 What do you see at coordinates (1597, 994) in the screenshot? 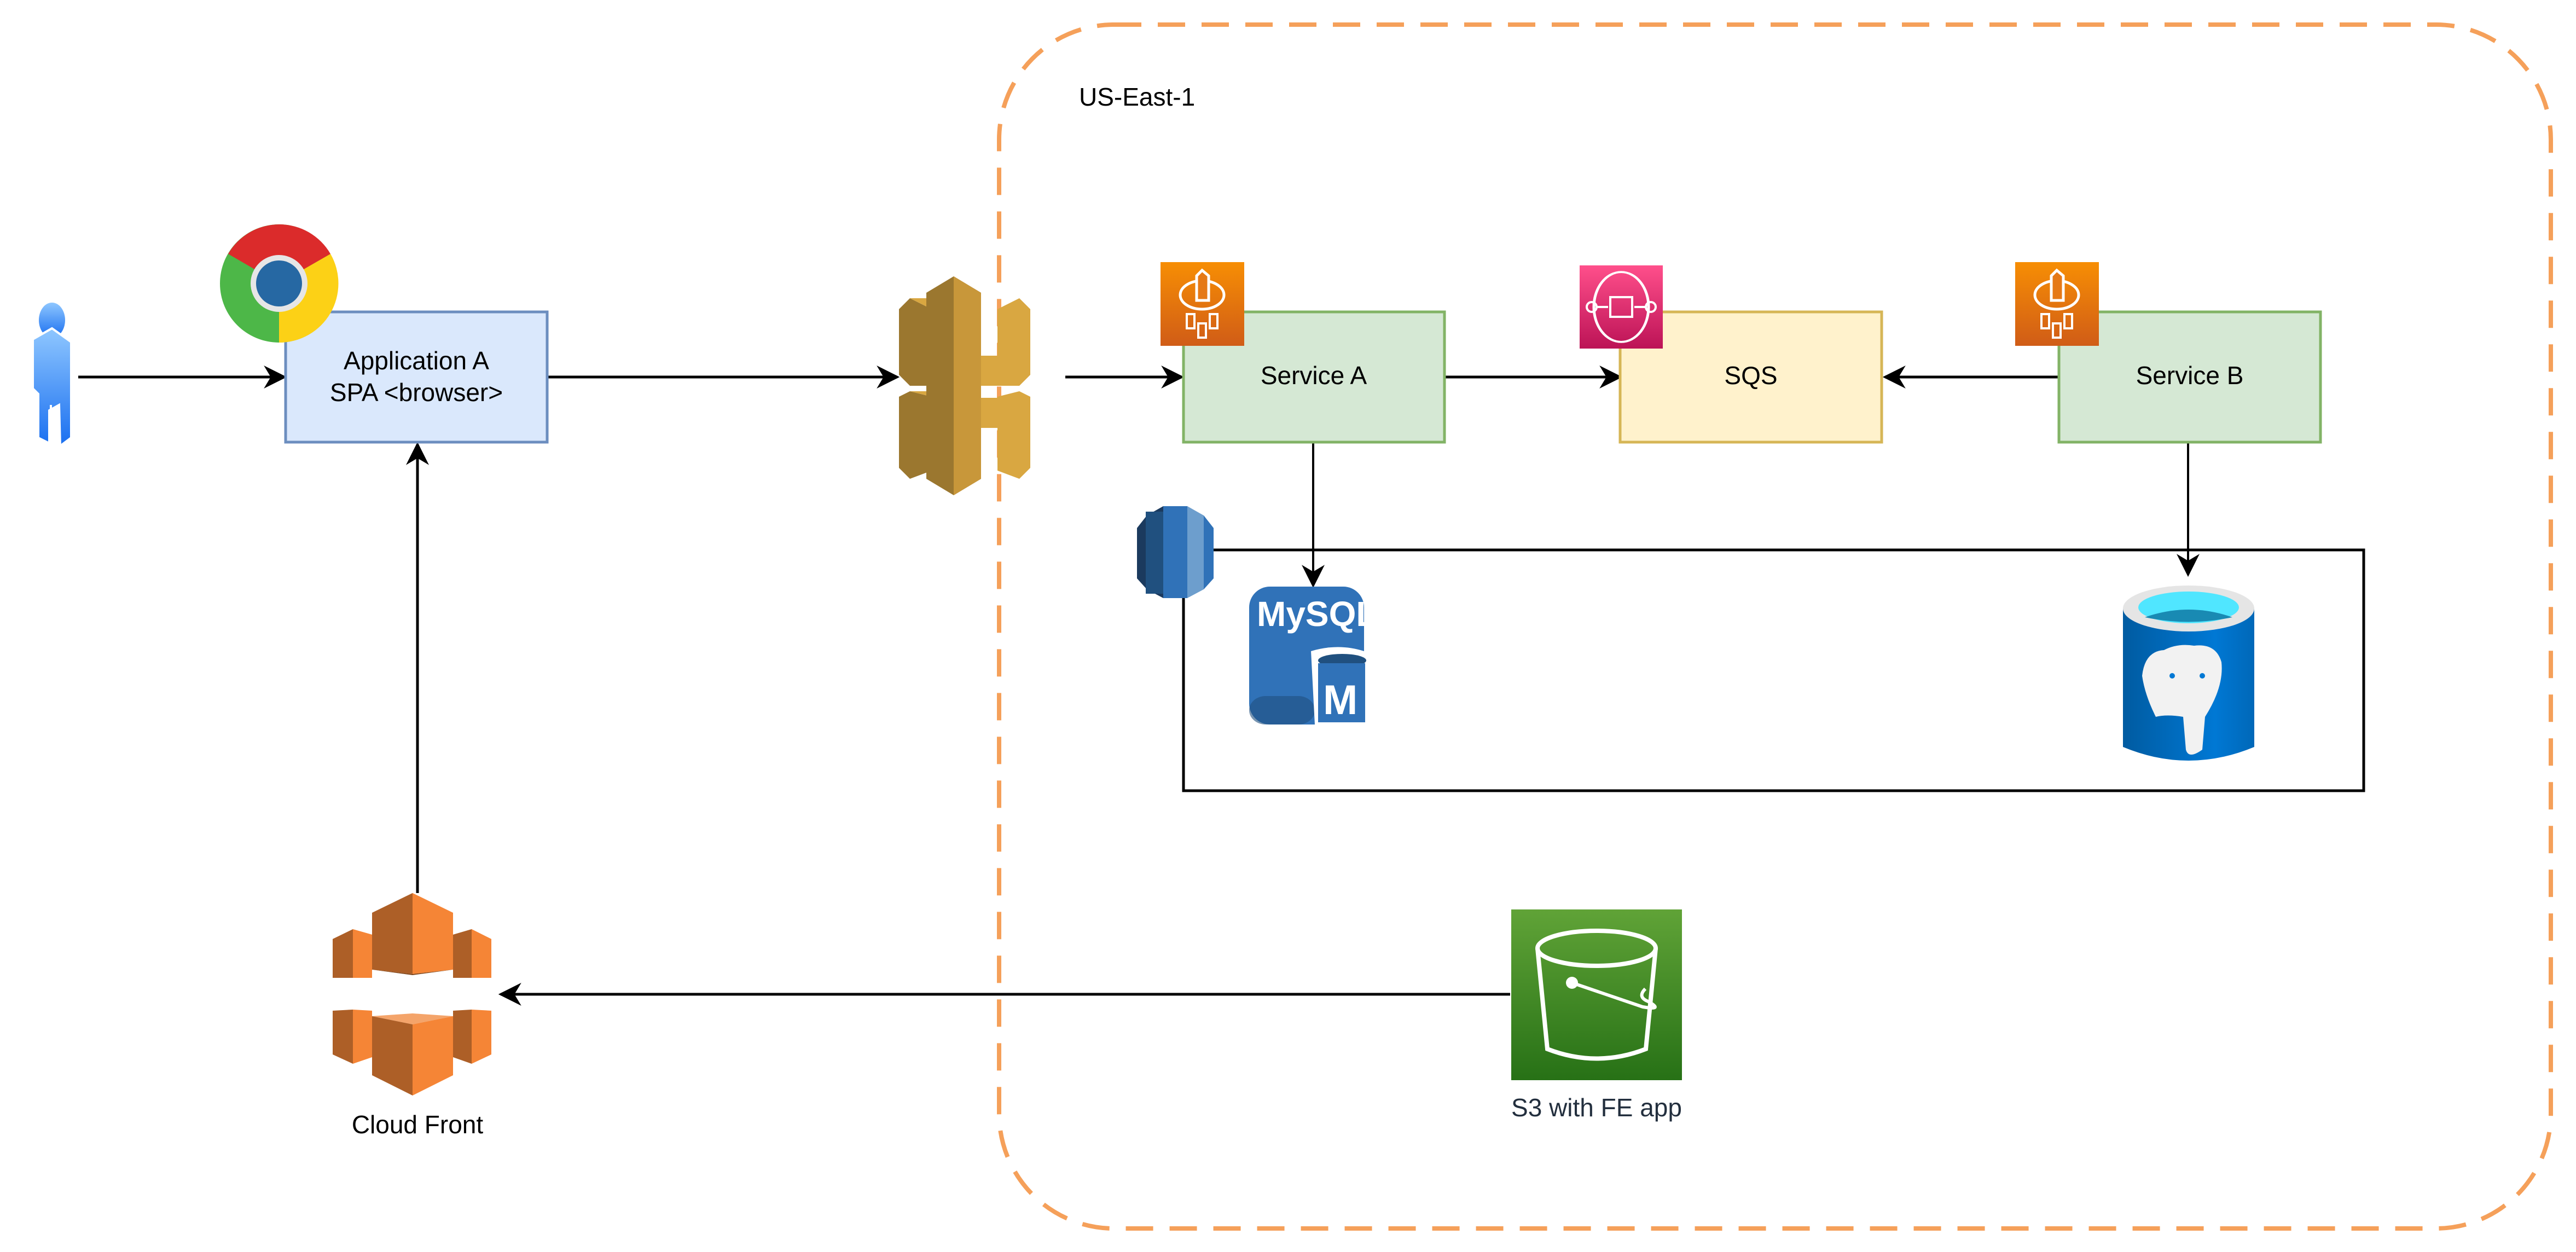
I see `s3-bucket-icon` at bounding box center [1597, 994].